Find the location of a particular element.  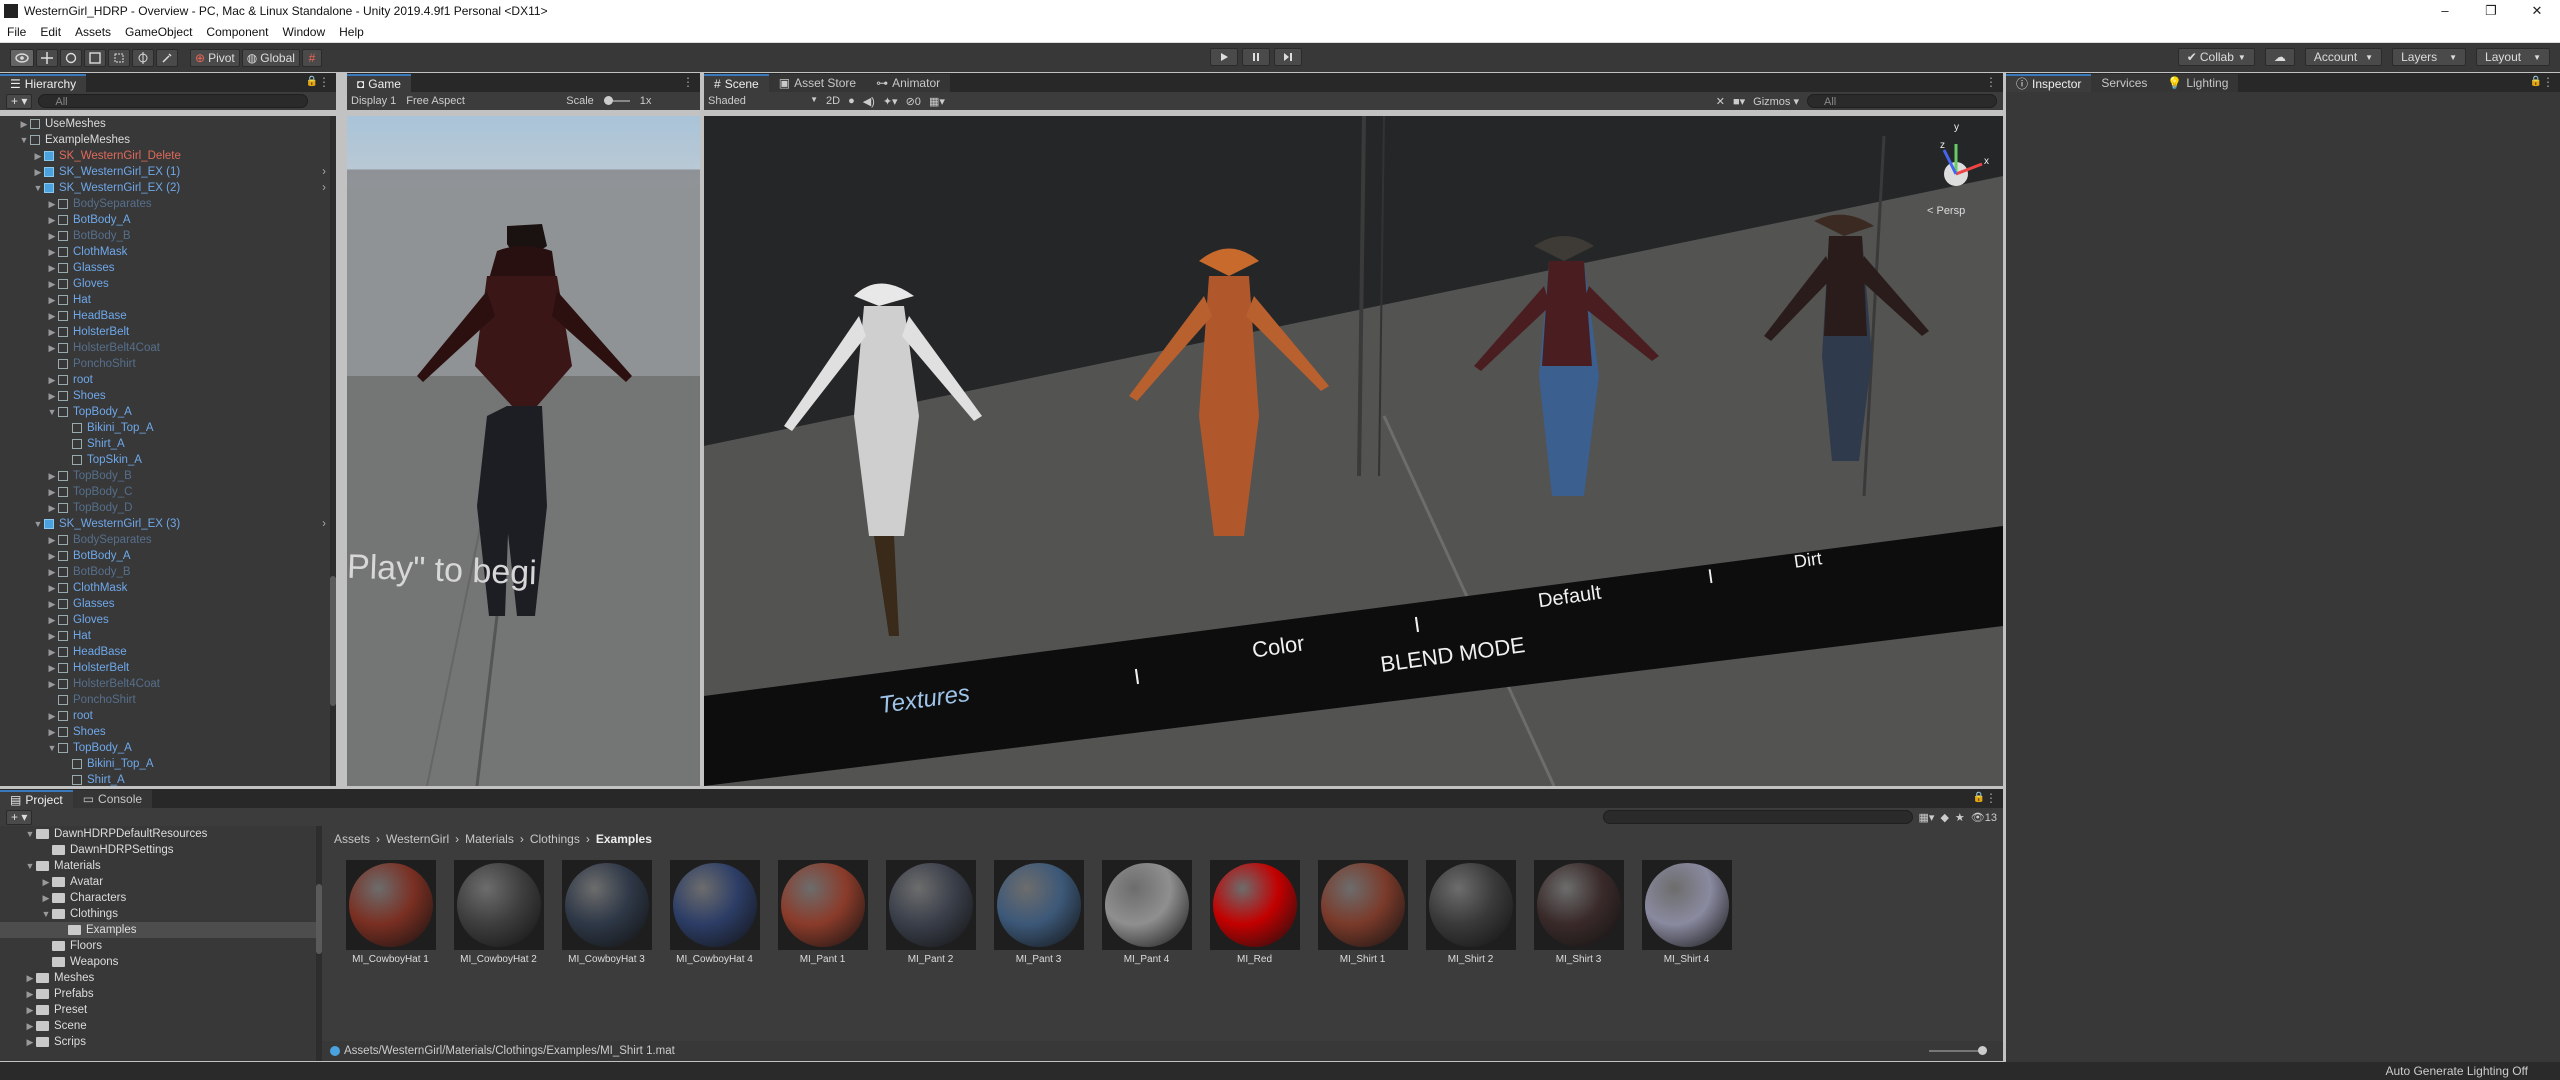

folder-tree-item: ▶ Scrips is located at coordinates (160, 1042).